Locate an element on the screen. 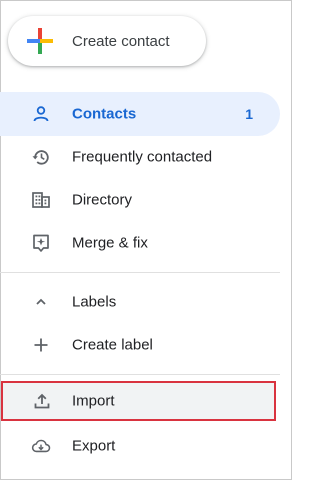 This screenshot has height=480, width=320. labels-section-toggle: Labels is located at coordinates (140, 302).